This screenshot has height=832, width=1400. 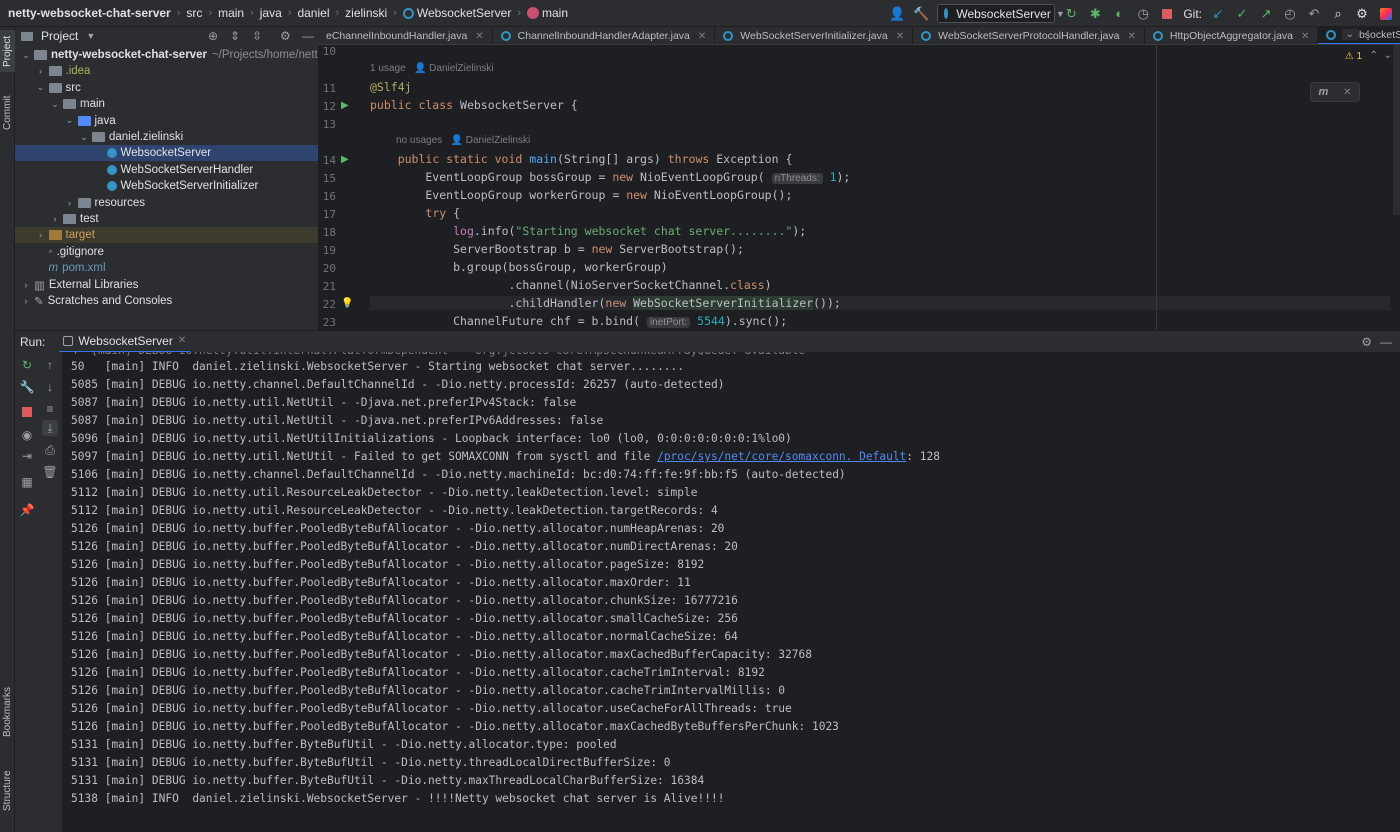 What do you see at coordinates (231, 13) in the screenshot?
I see `breadcrumb-main: main` at bounding box center [231, 13].